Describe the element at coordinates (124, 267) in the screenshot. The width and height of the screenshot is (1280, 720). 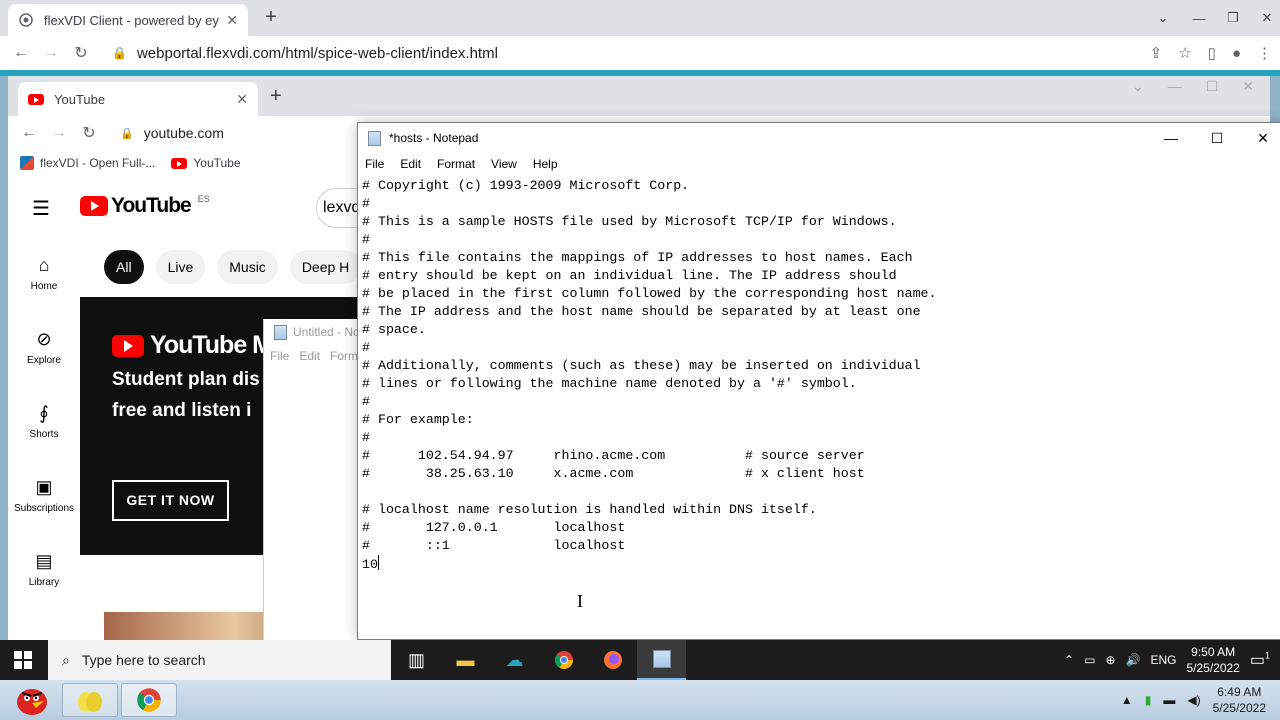
I see `chip-all: All` at that location.